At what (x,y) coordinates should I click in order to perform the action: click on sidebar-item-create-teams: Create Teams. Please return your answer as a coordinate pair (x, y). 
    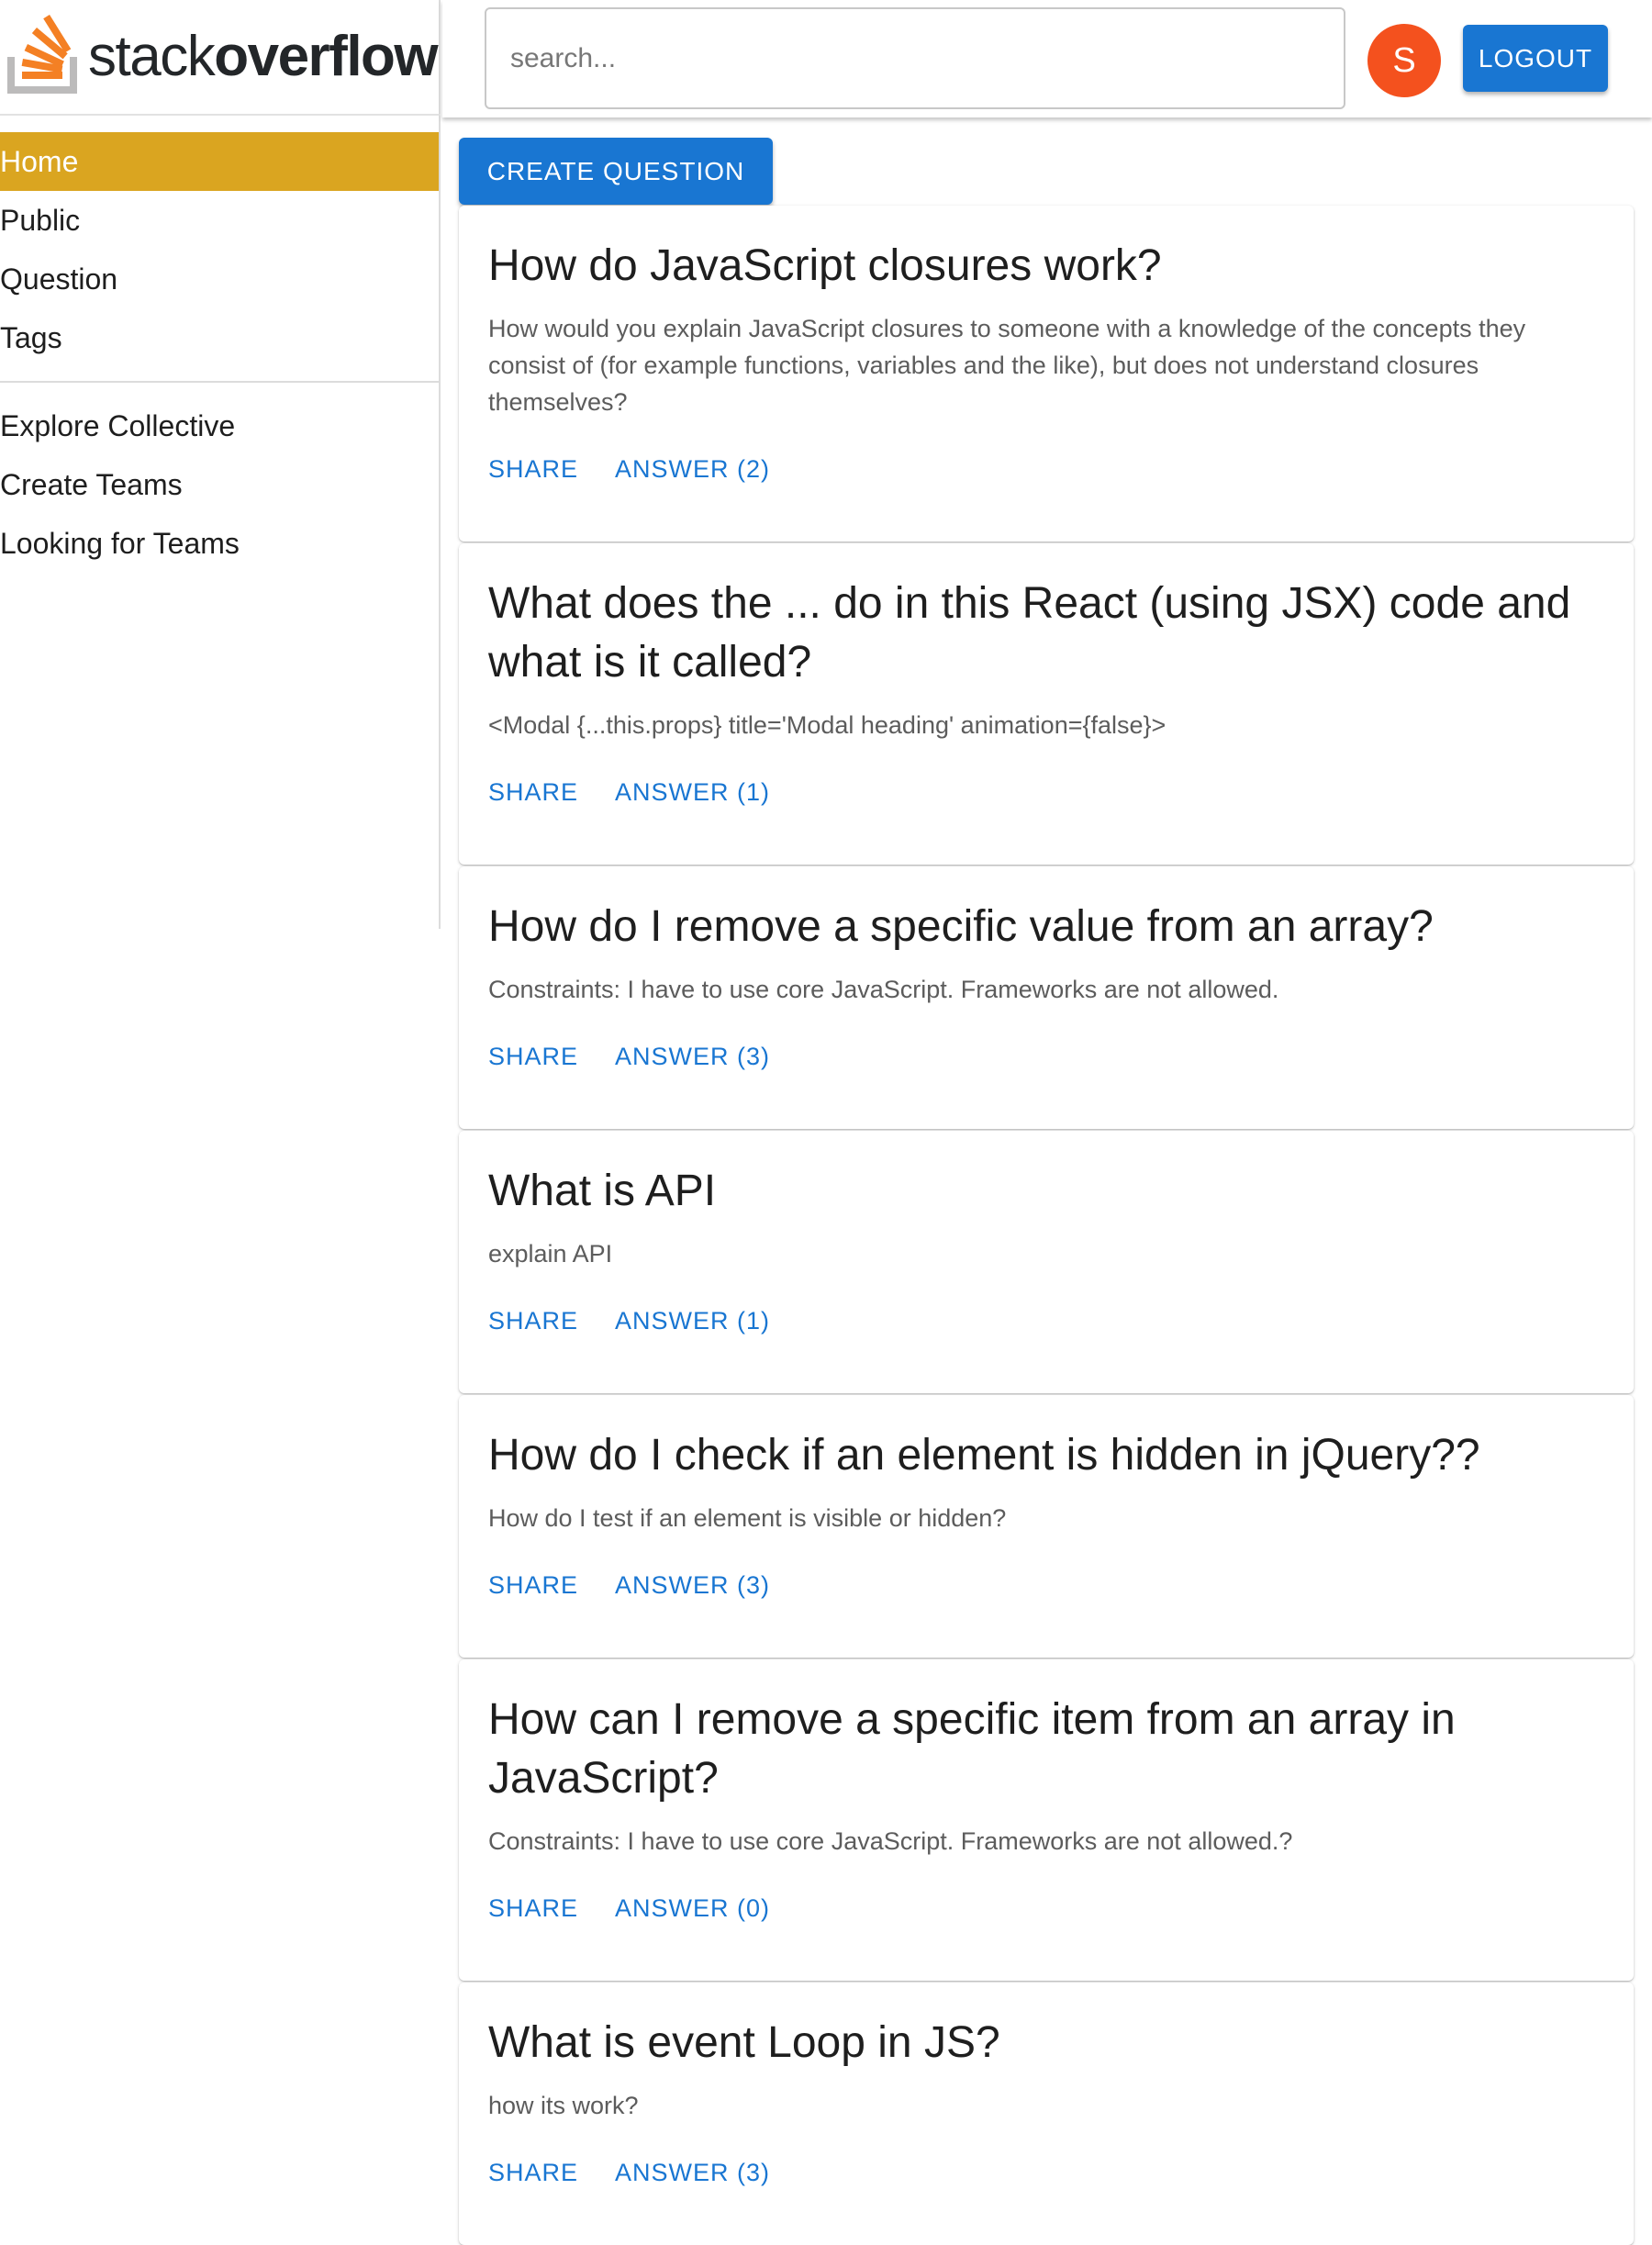
    Looking at the image, I should click on (220, 484).